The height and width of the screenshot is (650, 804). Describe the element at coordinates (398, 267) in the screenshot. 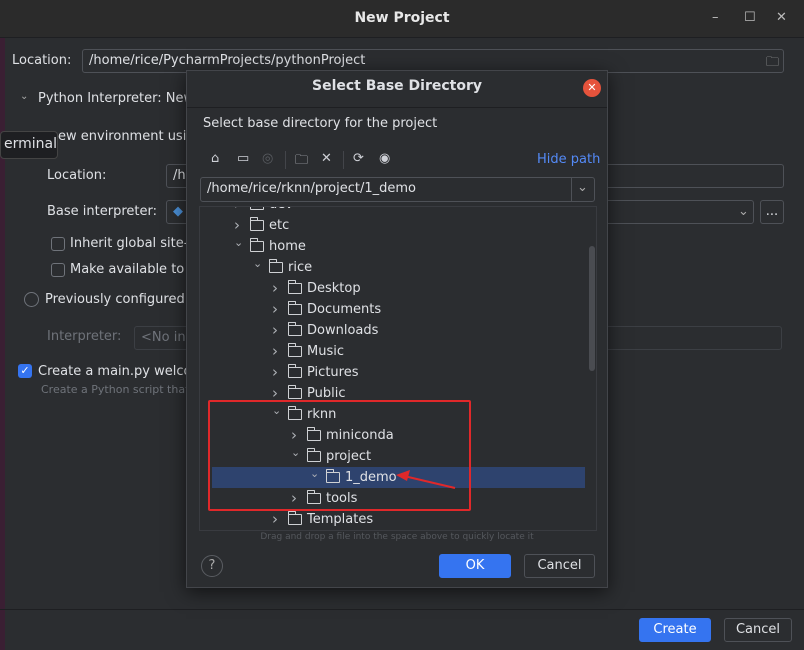

I see `tree-item-rice: ⌄ rice` at that location.